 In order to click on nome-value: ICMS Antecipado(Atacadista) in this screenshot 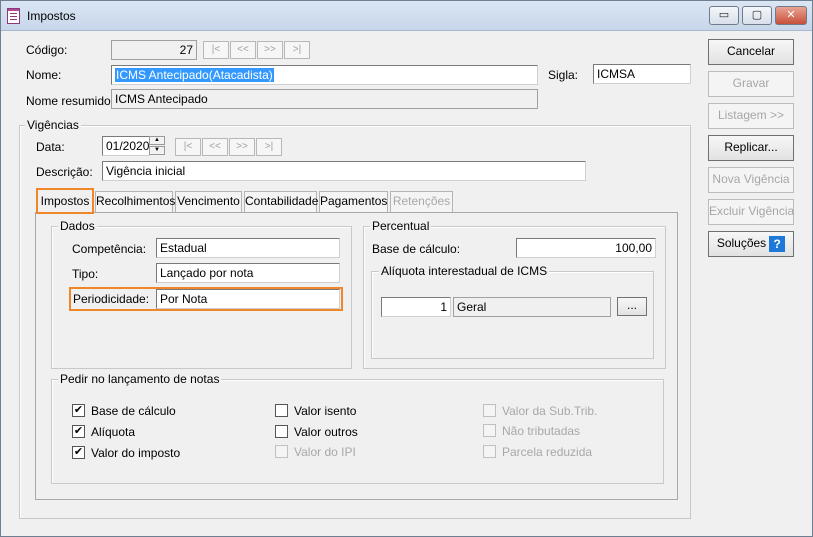, I will do `click(194, 75)`.